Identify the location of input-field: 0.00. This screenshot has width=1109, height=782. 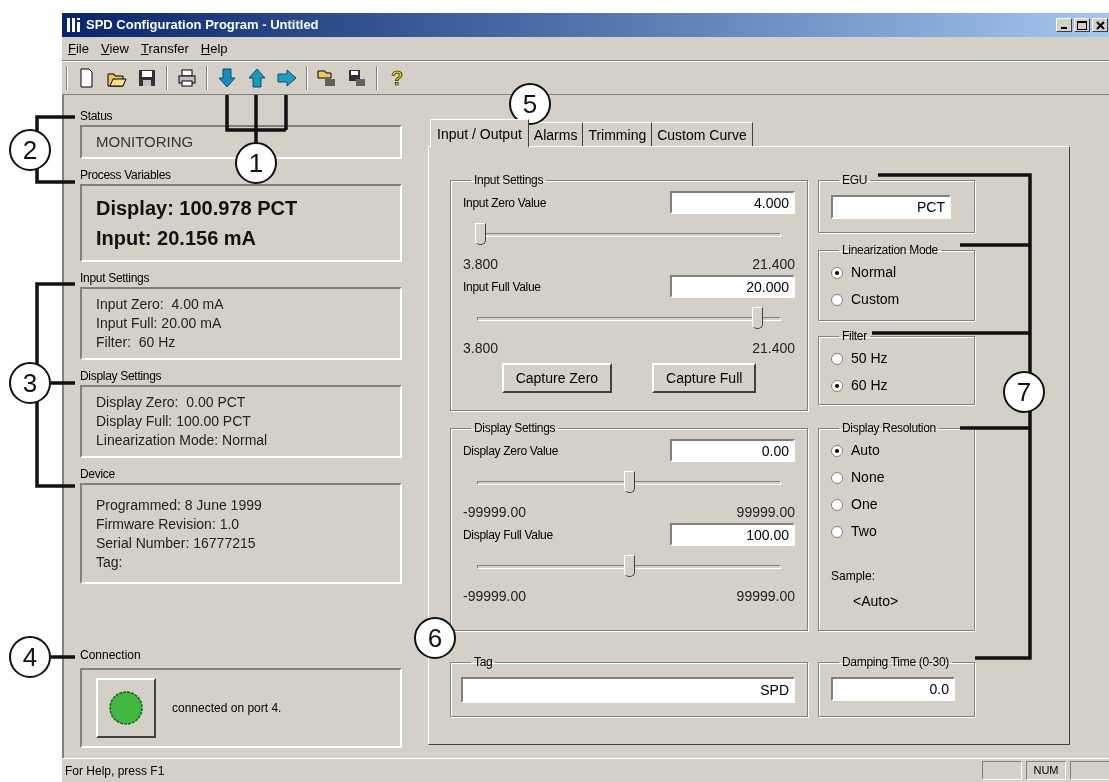
(732, 450).